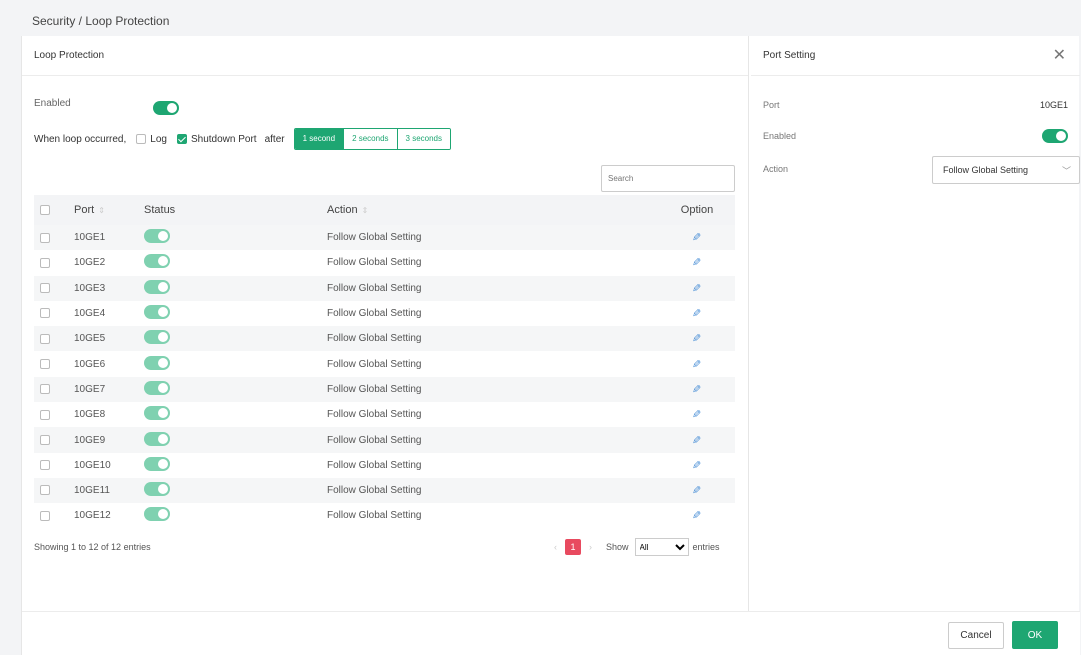 Image resolution: width=1081 pixels, height=655 pixels. I want to click on enabled-toggle, so click(166, 108).